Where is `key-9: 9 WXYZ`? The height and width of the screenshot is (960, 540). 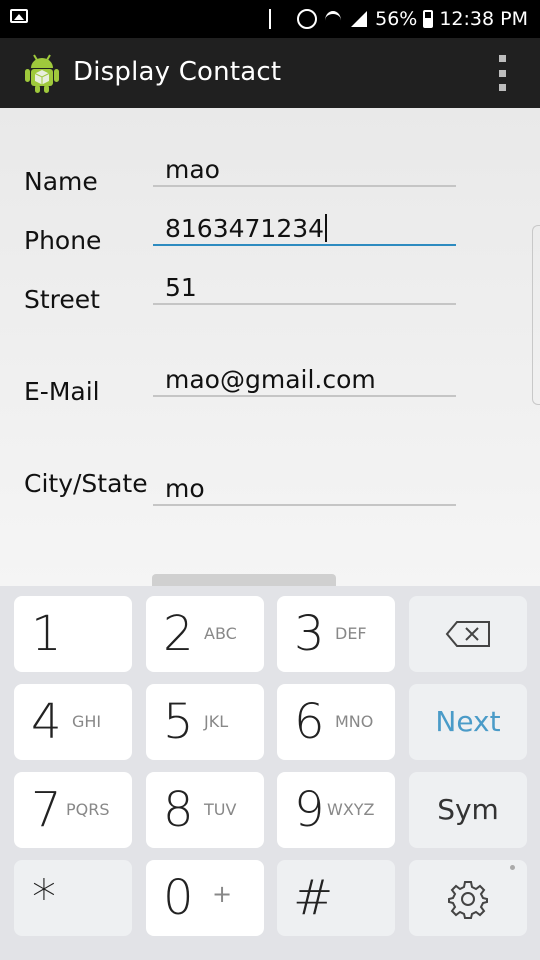
key-9: 9 WXYZ is located at coordinates (336, 810).